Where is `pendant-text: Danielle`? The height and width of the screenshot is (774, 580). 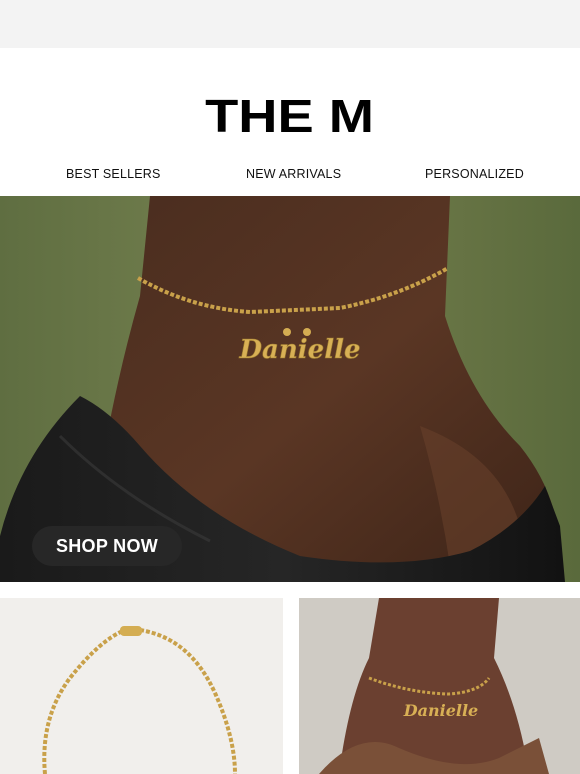 pendant-text: Danielle is located at coordinates (299, 350).